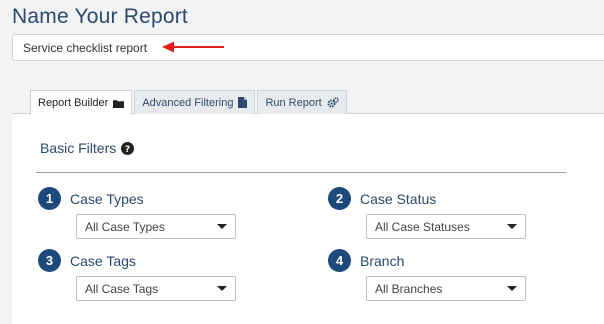 Image resolution: width=604 pixels, height=324 pixels. I want to click on filter-label-text: Case Tags, so click(103, 260).